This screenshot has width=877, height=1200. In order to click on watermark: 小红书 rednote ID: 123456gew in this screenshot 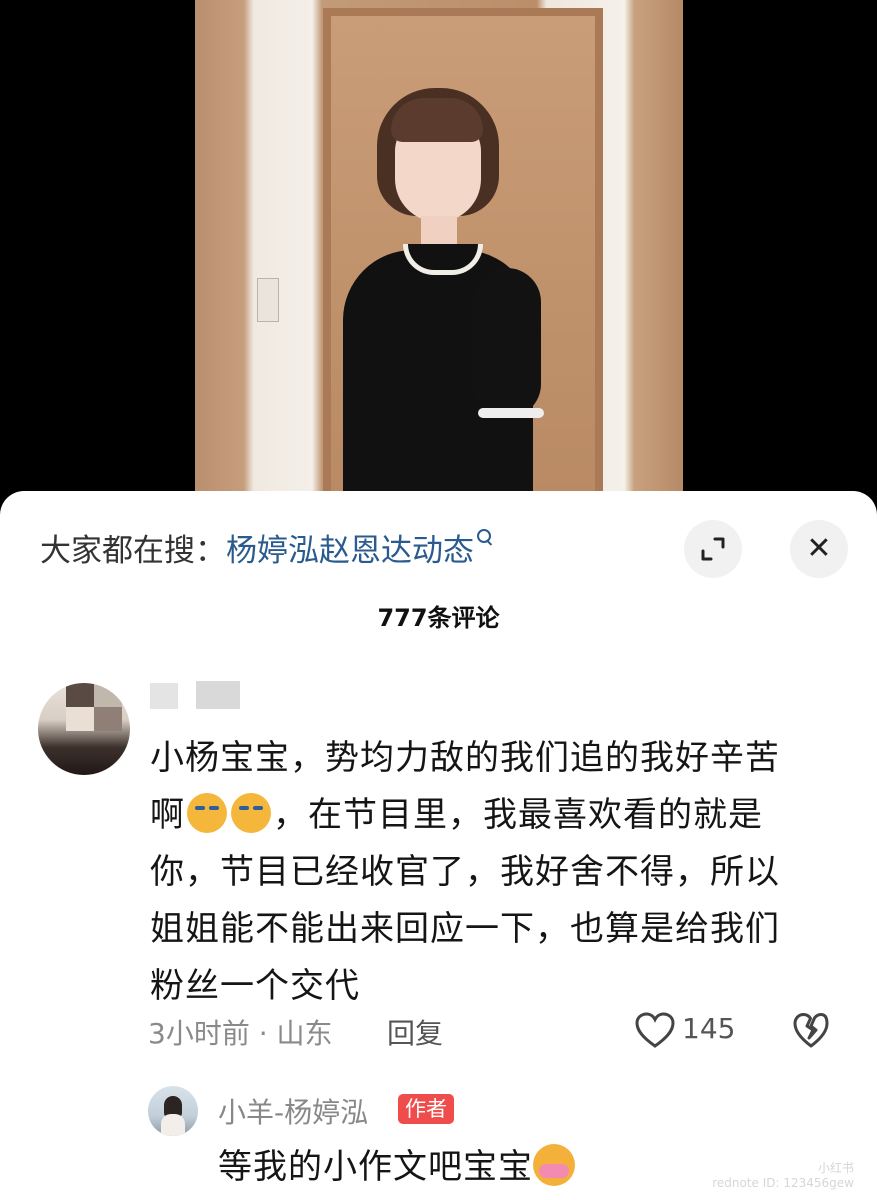, I will do `click(774, 1176)`.